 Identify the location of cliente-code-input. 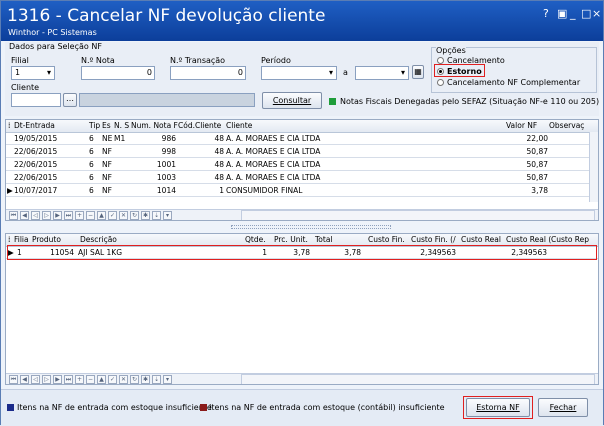
(36, 100).